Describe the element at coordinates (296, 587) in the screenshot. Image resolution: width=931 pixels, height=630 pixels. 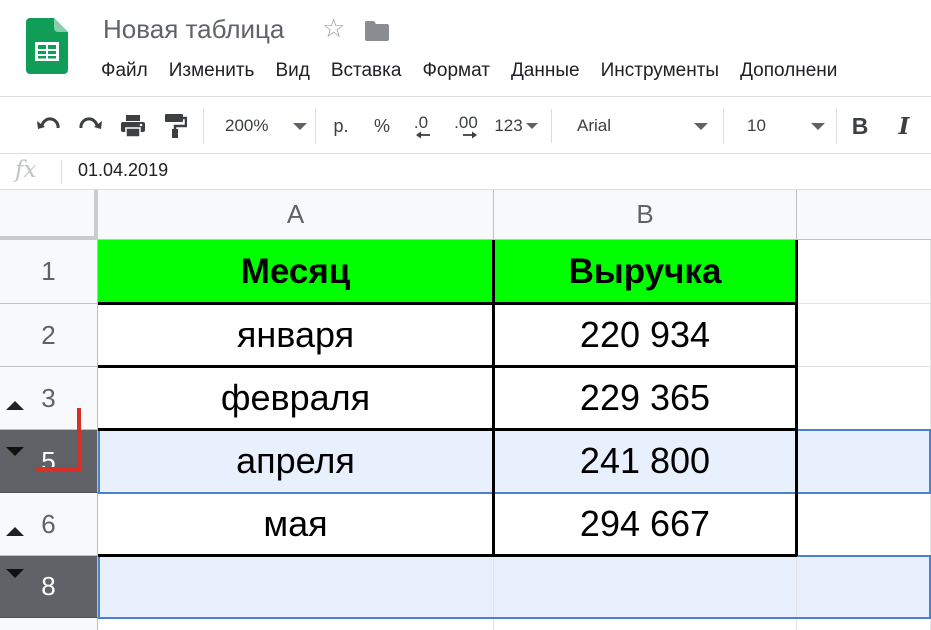
I see `cell-a8` at that location.